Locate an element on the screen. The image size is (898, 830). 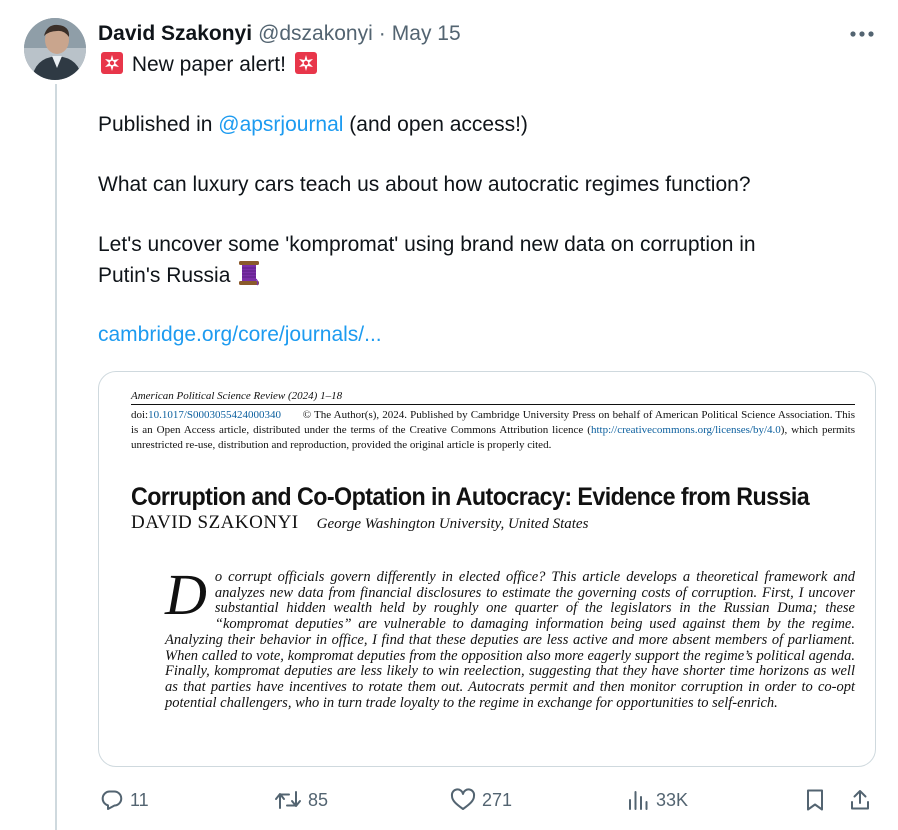
reply-count: 11 is located at coordinates (139, 799).